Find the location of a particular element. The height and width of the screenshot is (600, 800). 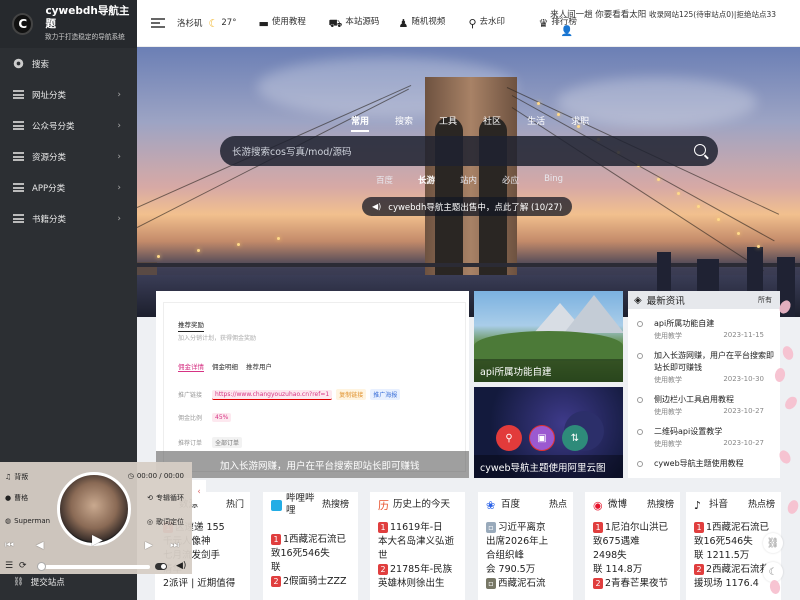

link-icon: ⛓ is located at coordinates (773, 543).